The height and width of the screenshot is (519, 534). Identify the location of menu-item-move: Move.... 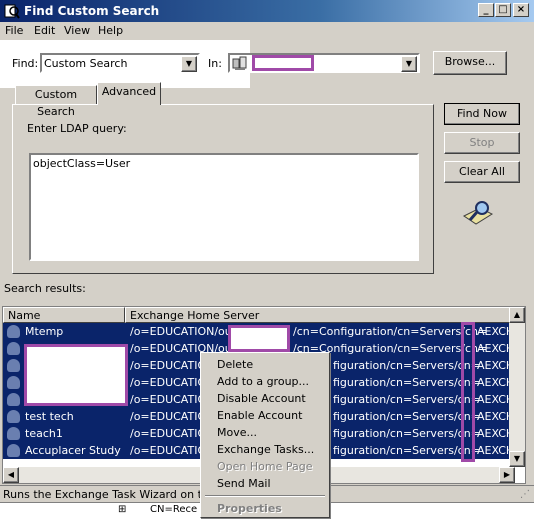
(237, 432).